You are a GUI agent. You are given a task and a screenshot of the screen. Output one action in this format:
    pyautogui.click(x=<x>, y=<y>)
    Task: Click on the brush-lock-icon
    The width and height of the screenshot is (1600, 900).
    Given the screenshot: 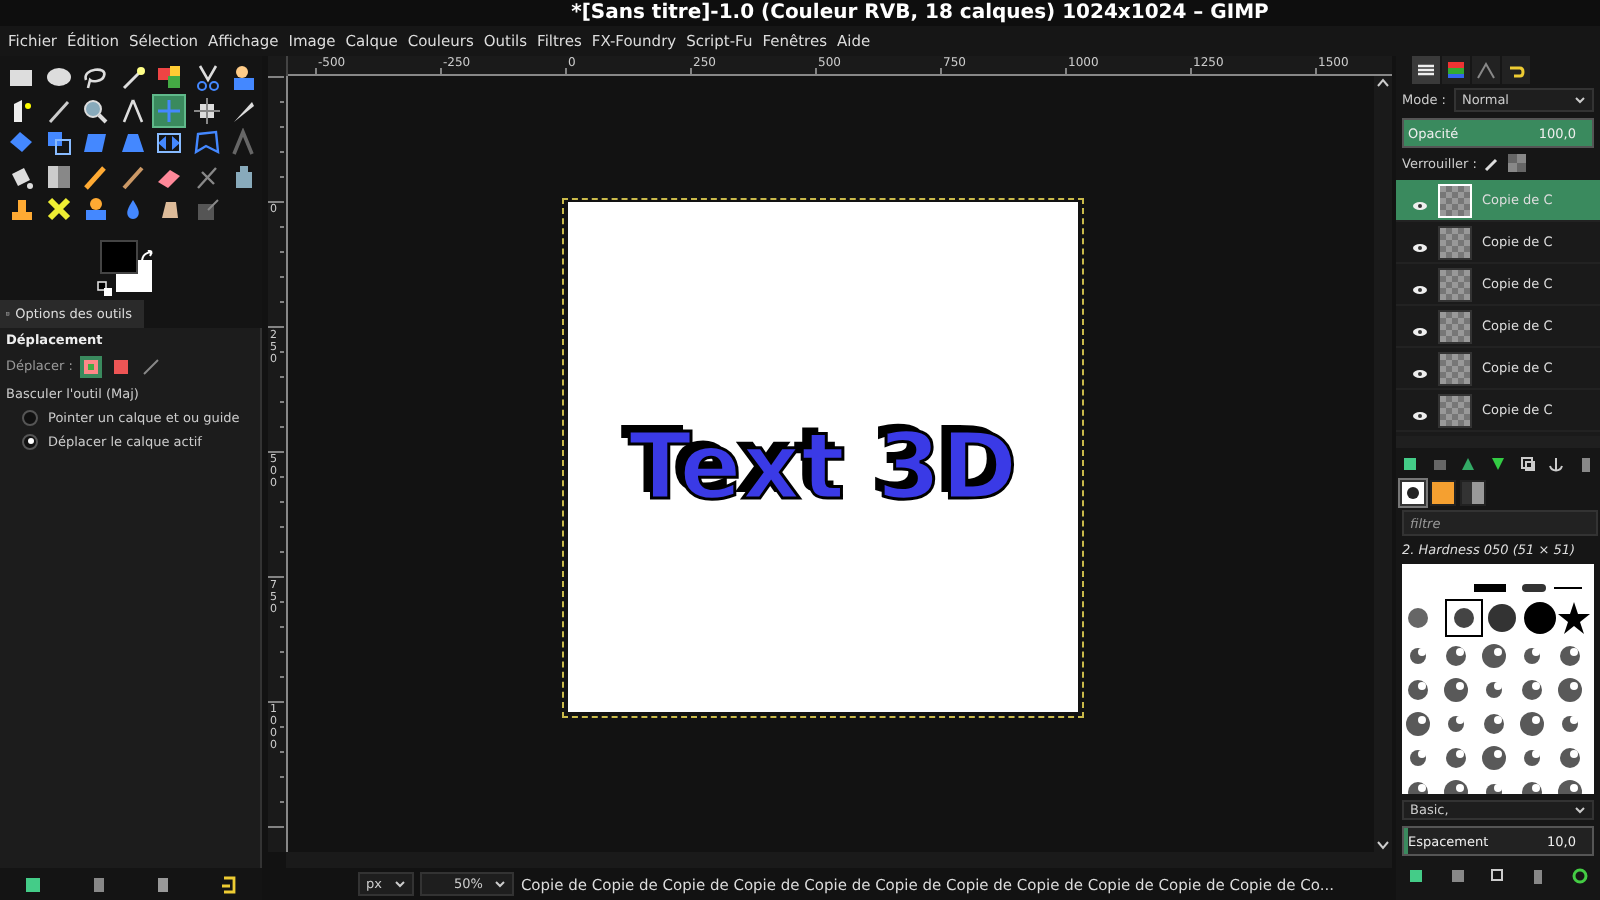 What is the action you would take?
    pyautogui.click(x=1492, y=163)
    